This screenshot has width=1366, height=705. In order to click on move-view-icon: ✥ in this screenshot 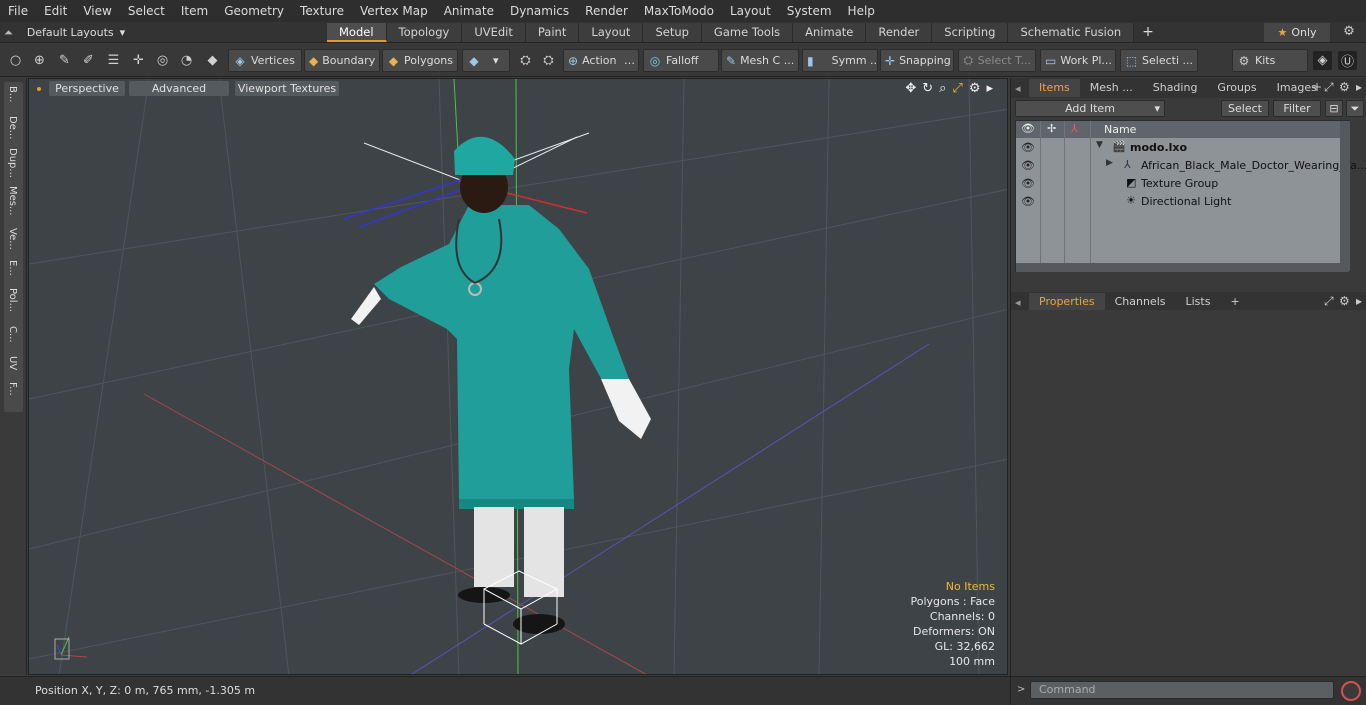, I will do `click(910, 88)`.